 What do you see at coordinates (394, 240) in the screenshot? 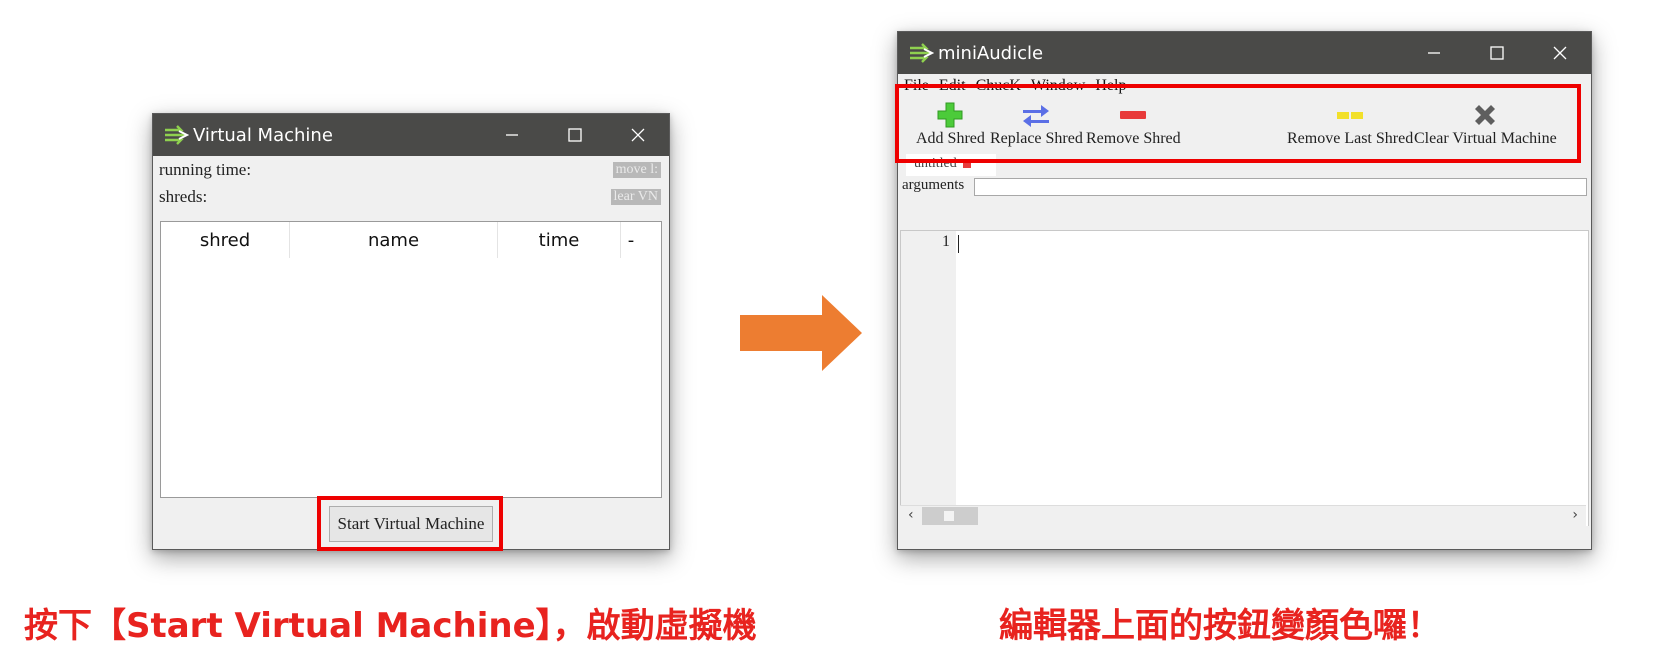
I see `column-header-name: name` at bounding box center [394, 240].